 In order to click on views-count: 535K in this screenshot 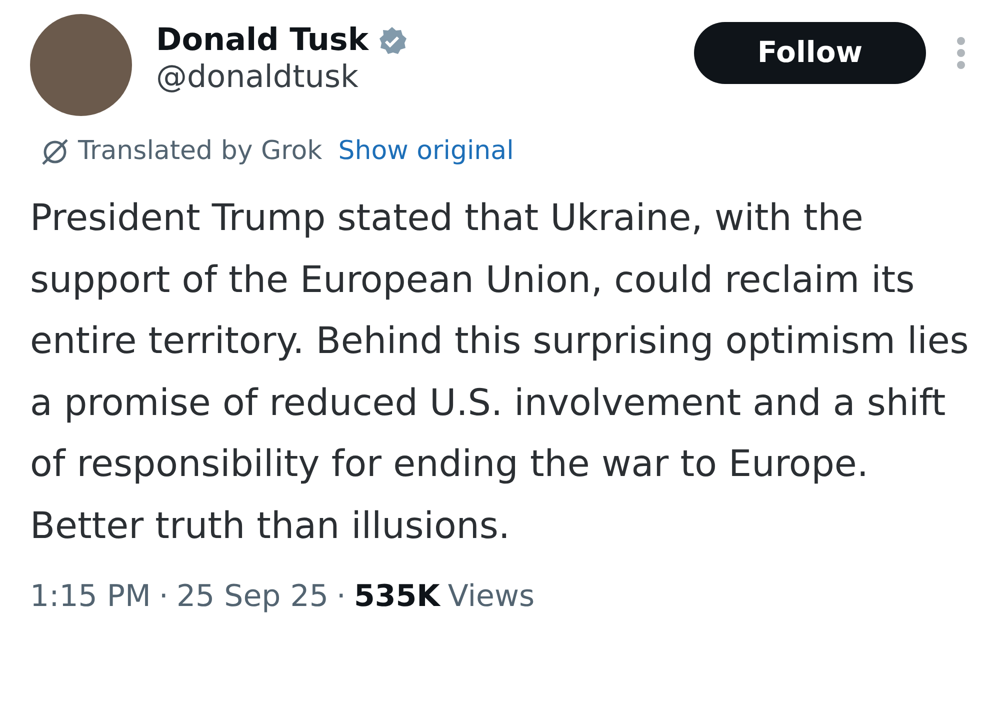, I will do `click(397, 597)`.